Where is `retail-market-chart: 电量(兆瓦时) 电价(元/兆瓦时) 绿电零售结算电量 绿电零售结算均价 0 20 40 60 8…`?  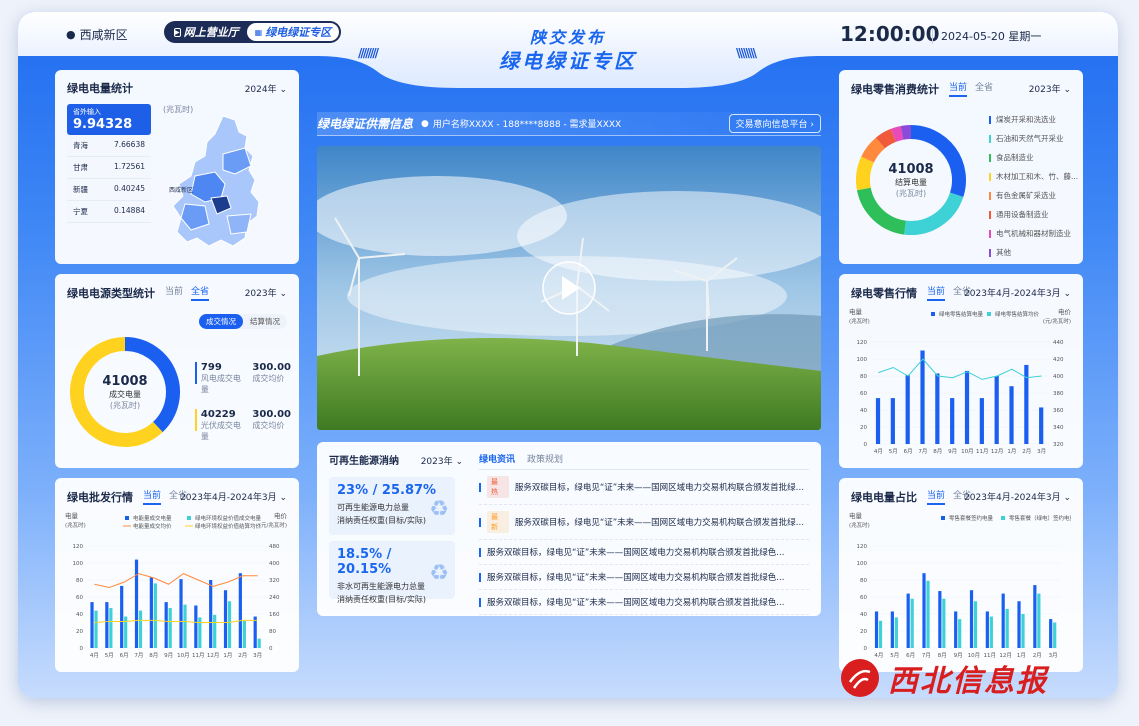
retail-market-chart: 电量(兆瓦时) 电价(元/兆瓦时) 绿电零售结算电量 绿电零售结算均价 0 20 40 60 8… is located at coordinates (960, 381).